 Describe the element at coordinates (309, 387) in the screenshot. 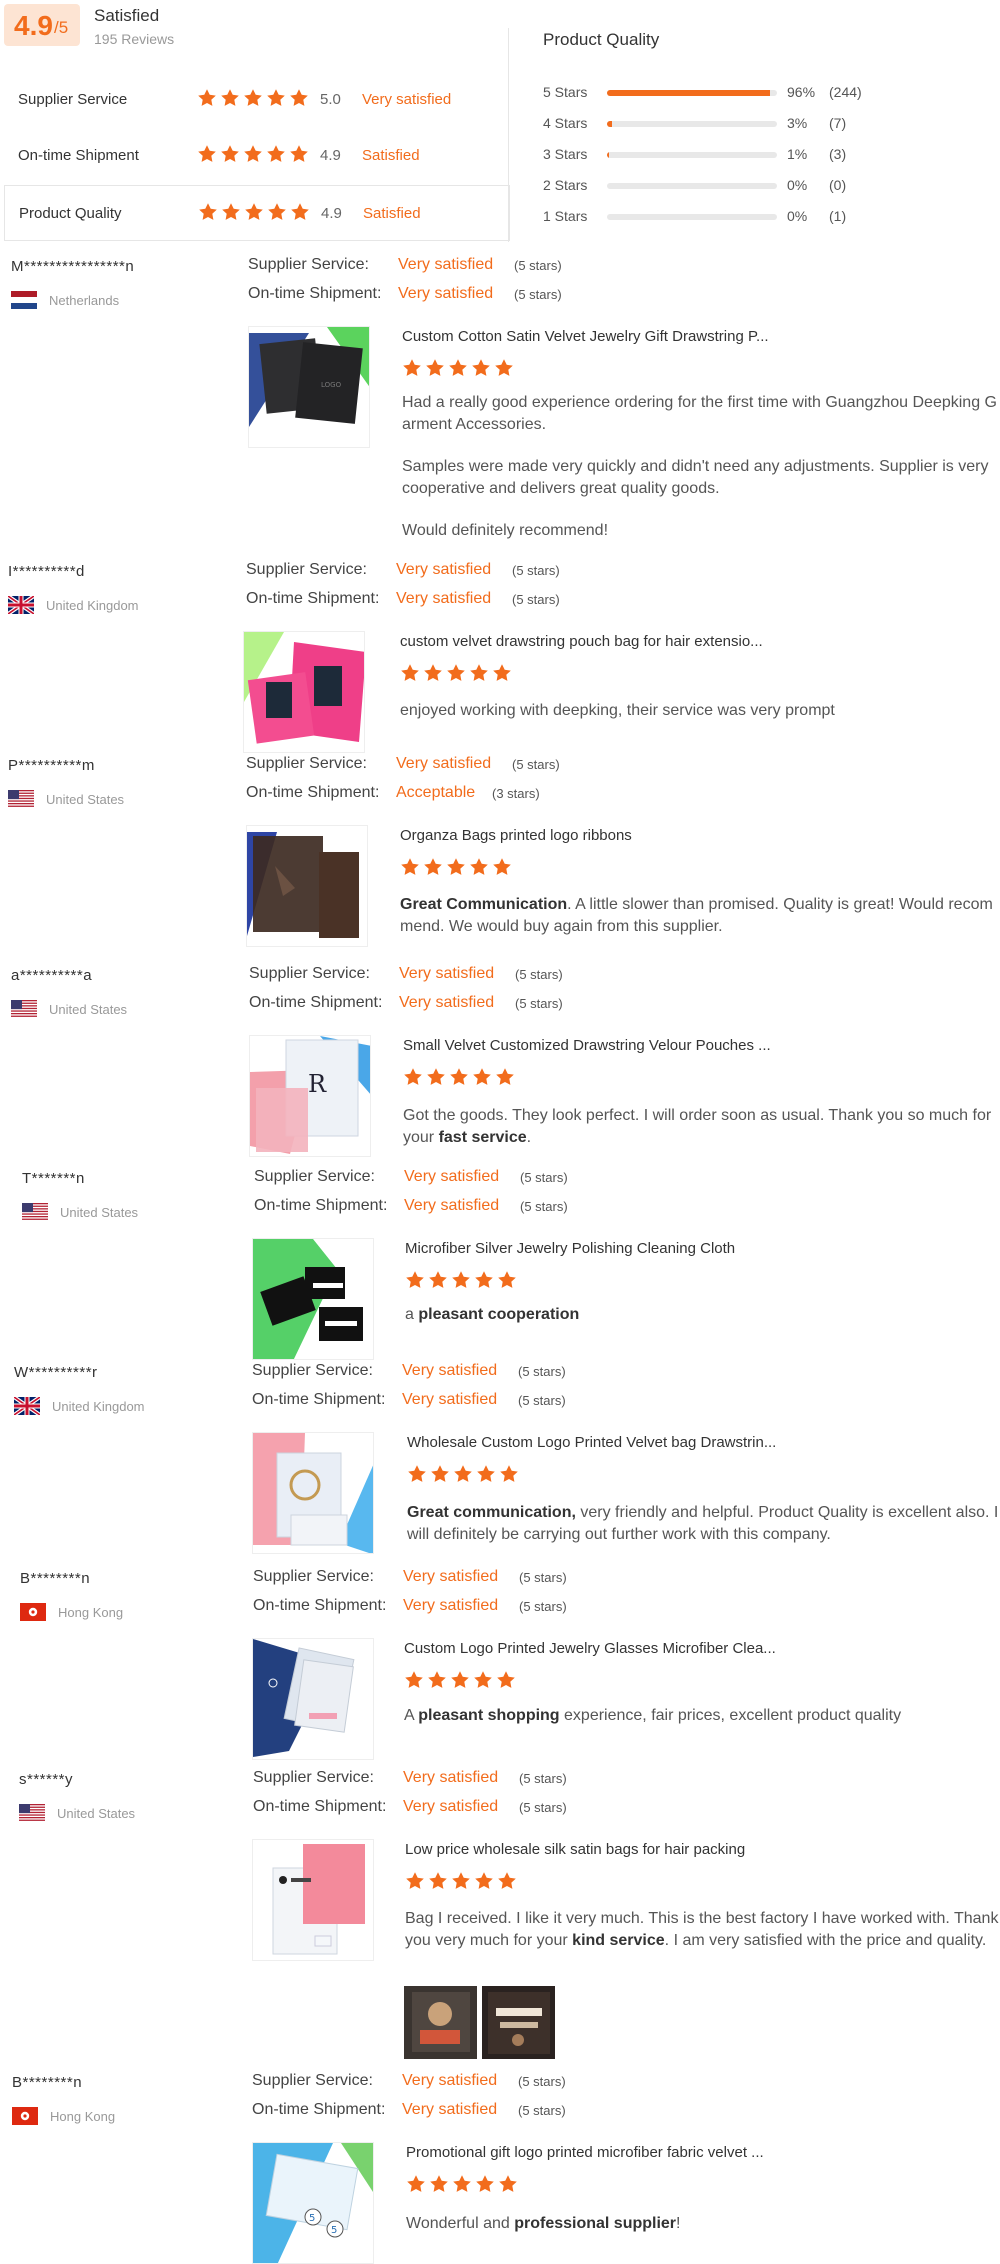

I see `product-thumbnail: LOGO` at that location.